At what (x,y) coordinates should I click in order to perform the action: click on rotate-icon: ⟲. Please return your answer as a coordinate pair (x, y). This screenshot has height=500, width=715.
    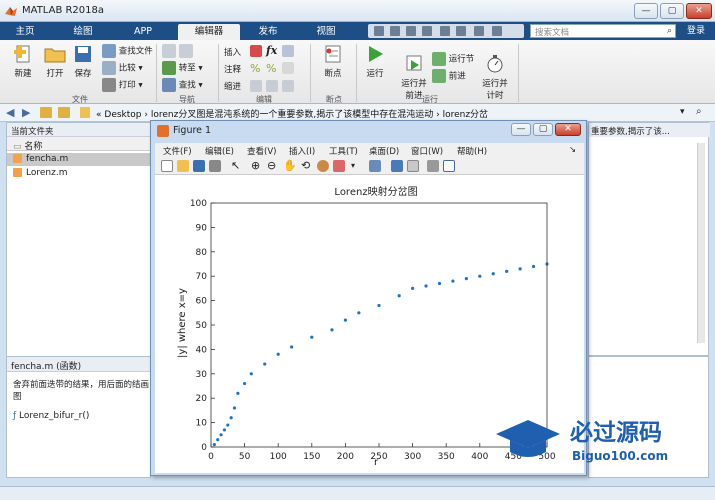
    Looking at the image, I should click on (307, 166).